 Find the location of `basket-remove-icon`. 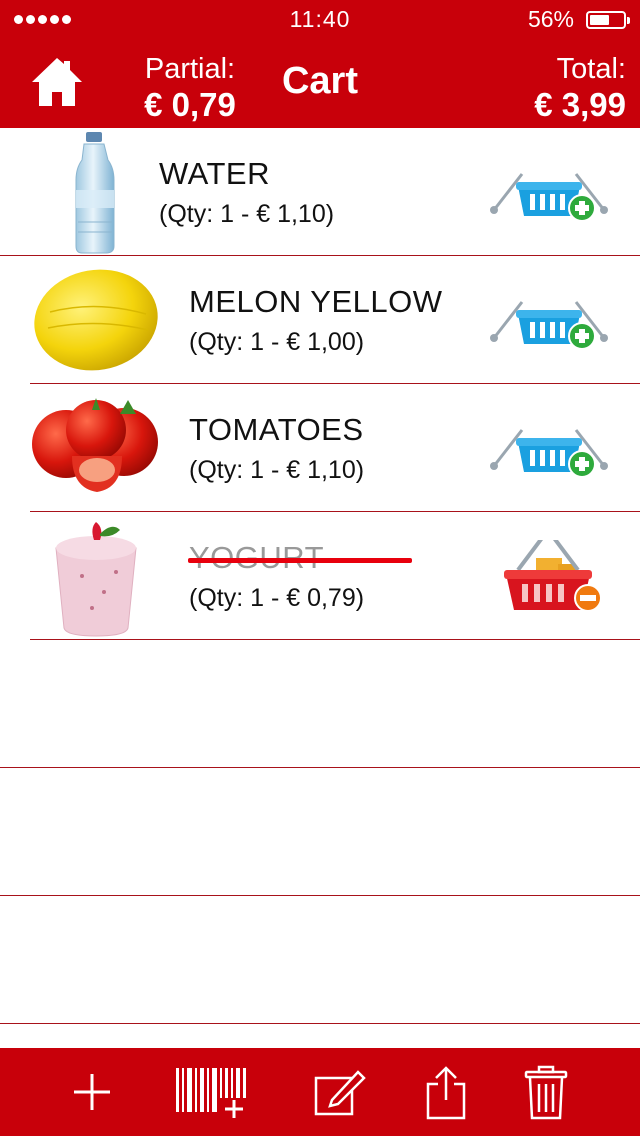

basket-remove-icon is located at coordinates (549, 576).